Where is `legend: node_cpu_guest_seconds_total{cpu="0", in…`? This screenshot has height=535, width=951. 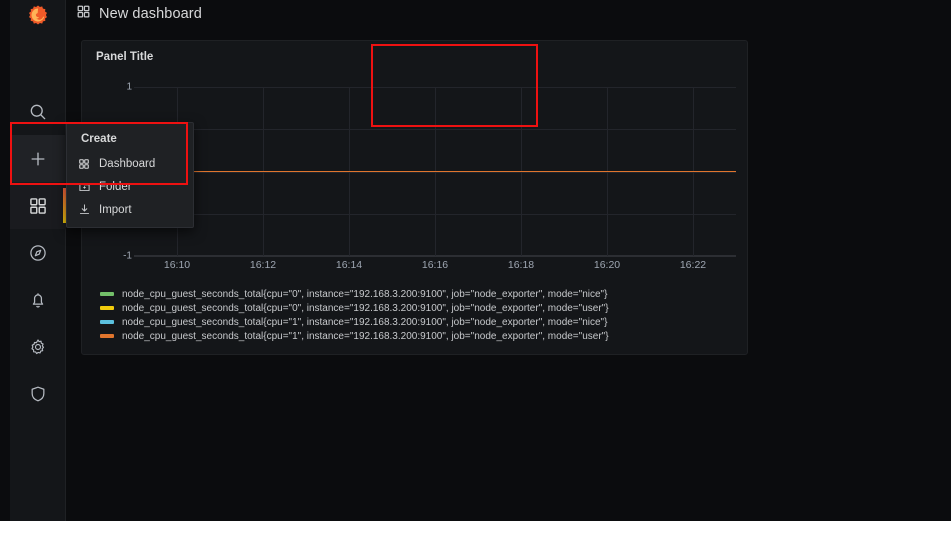
legend: node_cpu_guest_seconds_total{cpu="0", in… is located at coordinates (416, 315).